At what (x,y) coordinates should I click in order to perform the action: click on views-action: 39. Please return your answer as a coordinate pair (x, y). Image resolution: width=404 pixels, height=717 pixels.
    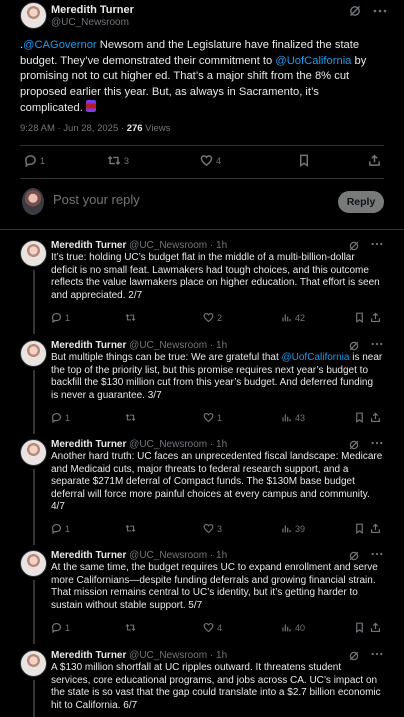
    Looking at the image, I should click on (293, 528).